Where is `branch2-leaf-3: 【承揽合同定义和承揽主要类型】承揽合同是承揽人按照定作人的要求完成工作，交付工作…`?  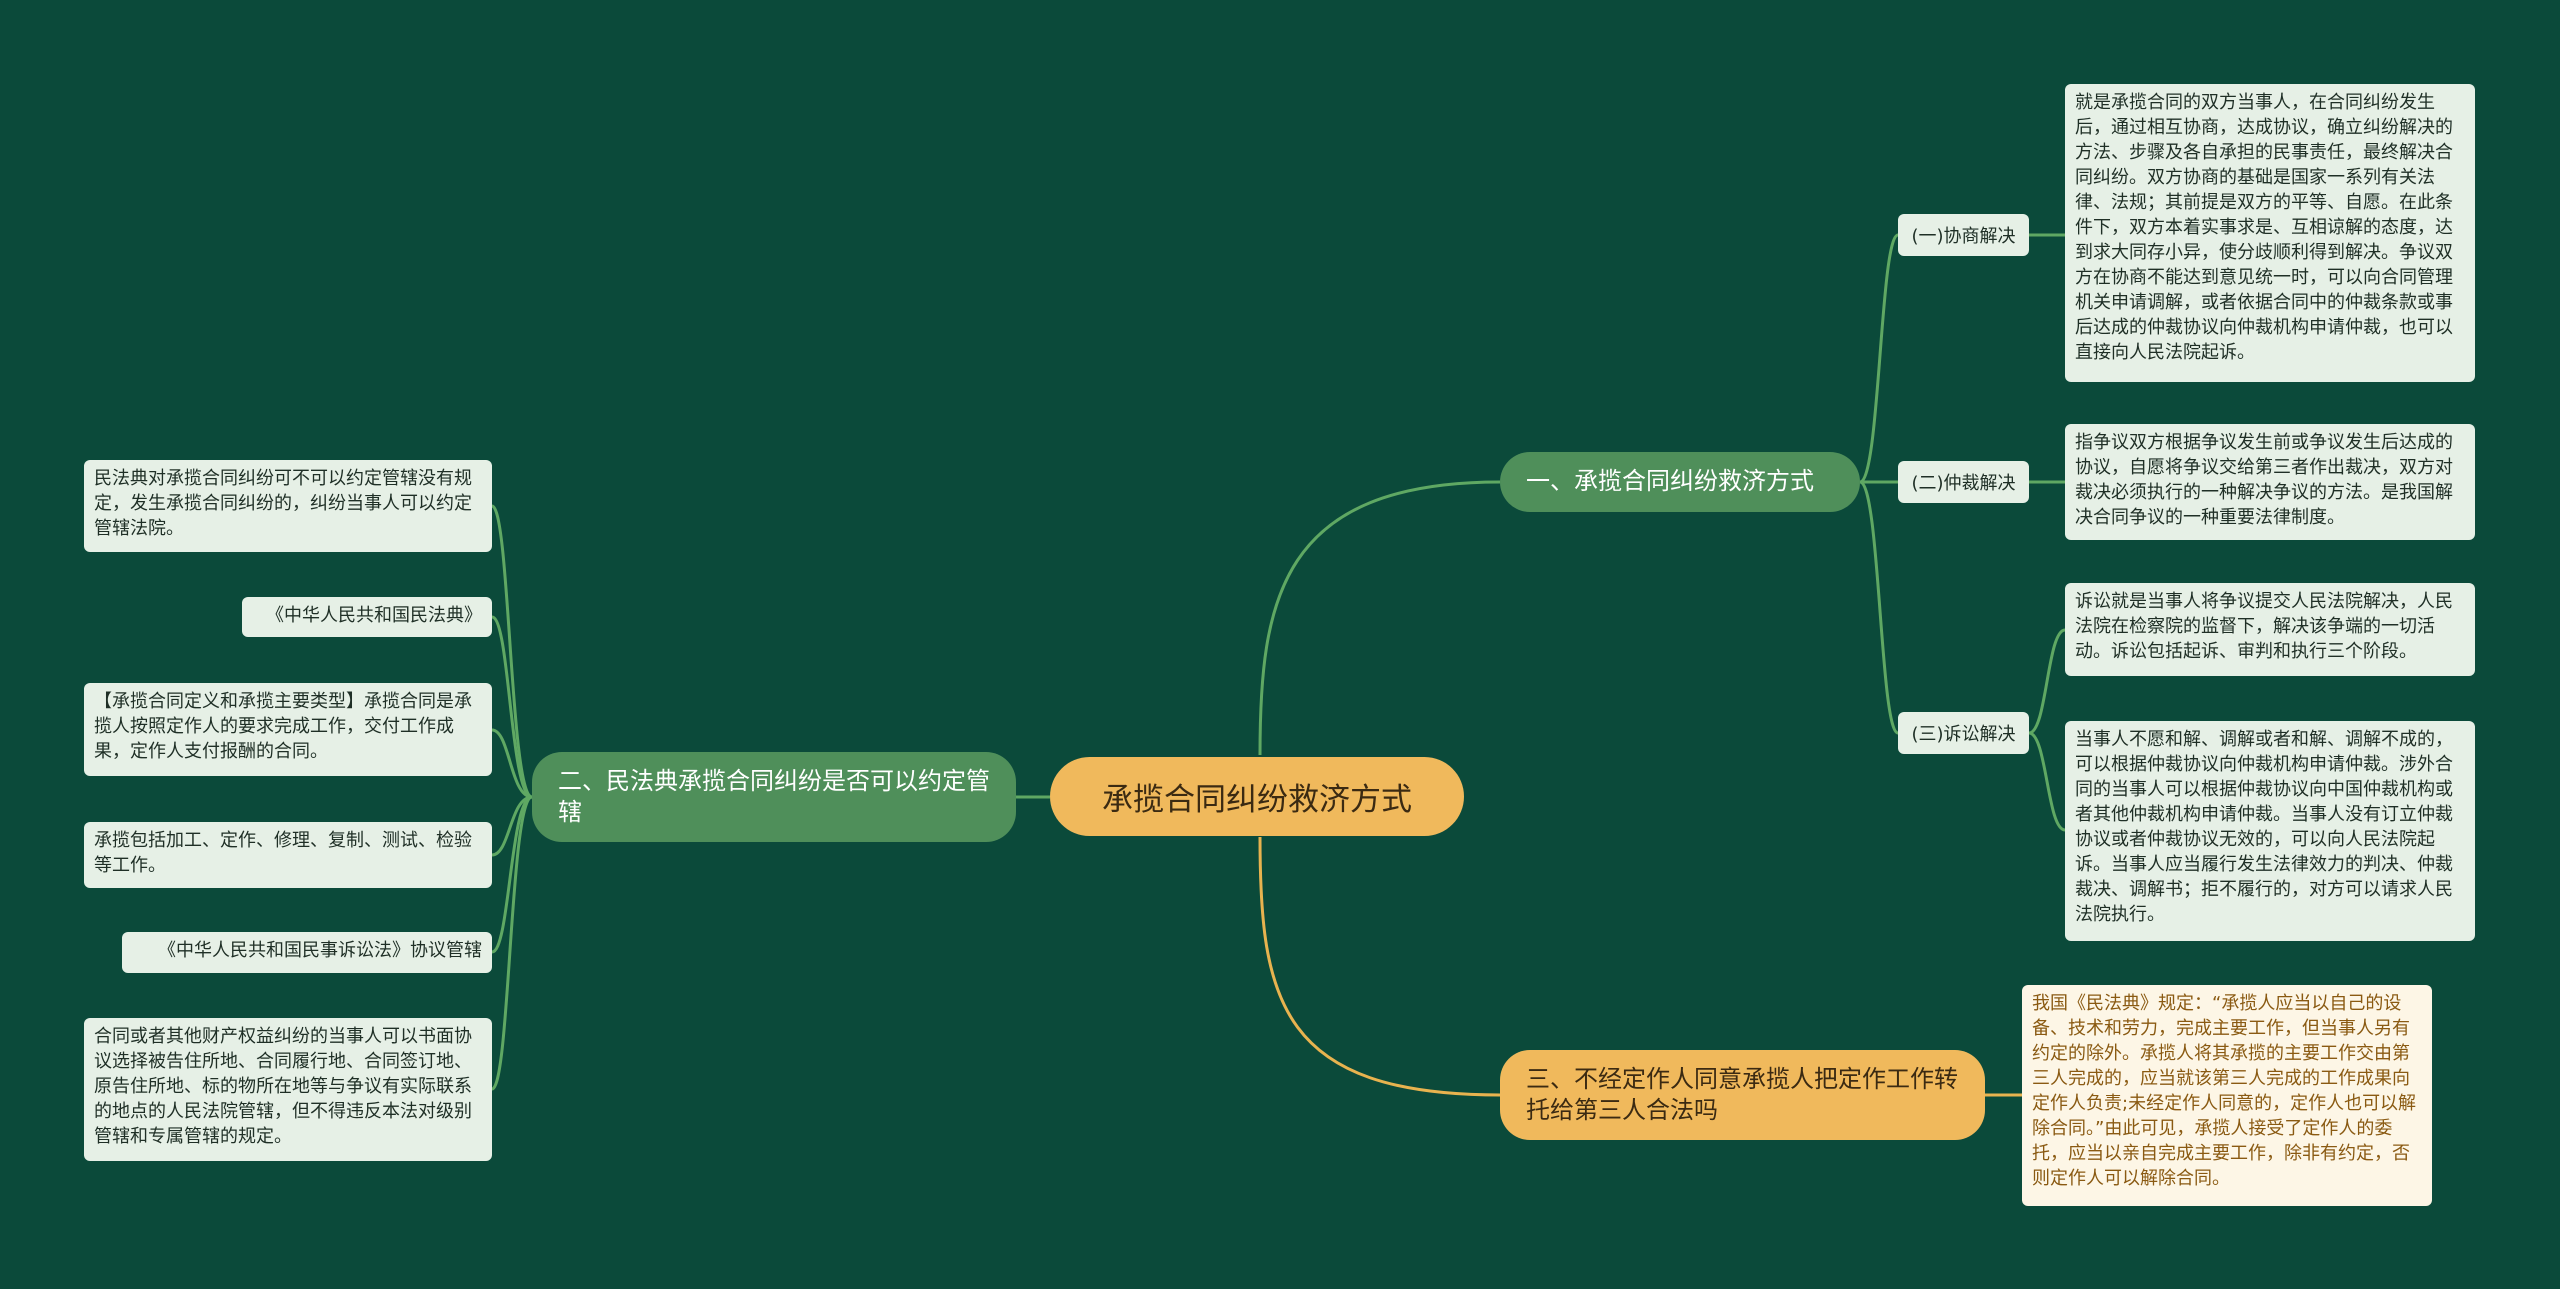
branch2-leaf-3: 【承揽合同定义和承揽主要类型】承揽合同是承揽人按照定作人的要求完成工作，交付工作… is located at coordinates (288, 729).